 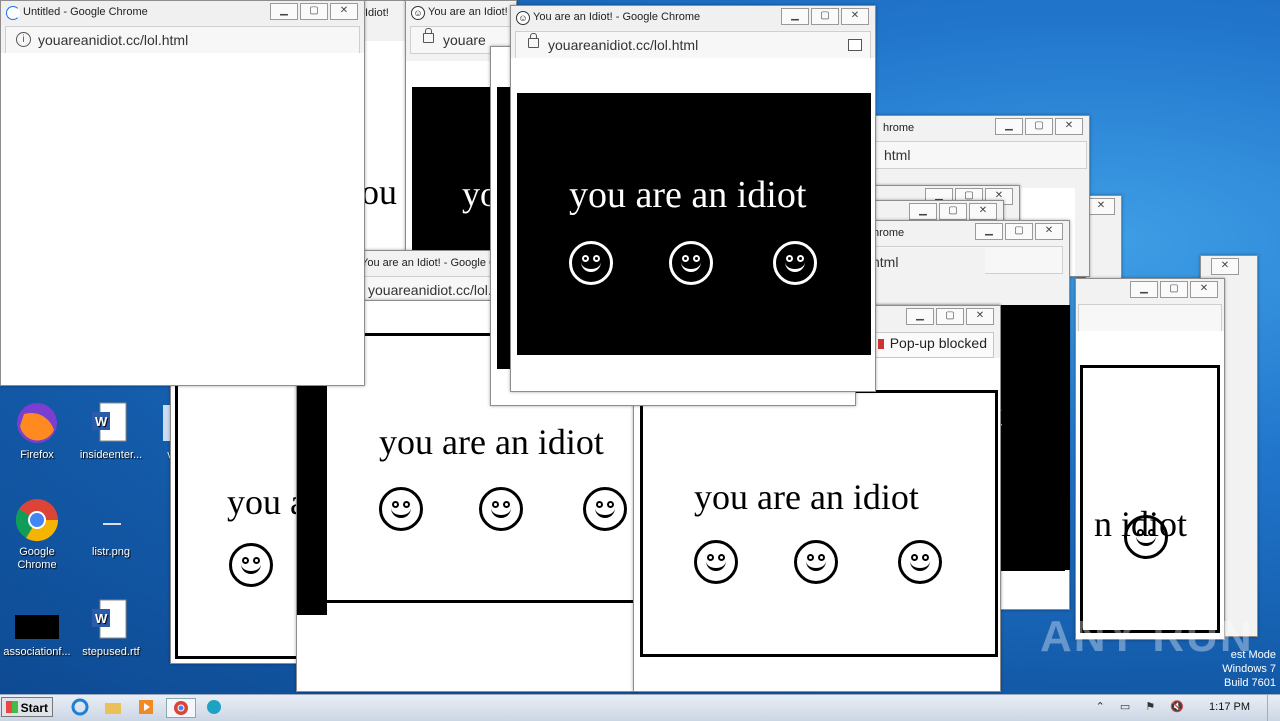 What do you see at coordinates (379, 192) in the screenshot?
I see `idiot-text: ou` at bounding box center [379, 192].